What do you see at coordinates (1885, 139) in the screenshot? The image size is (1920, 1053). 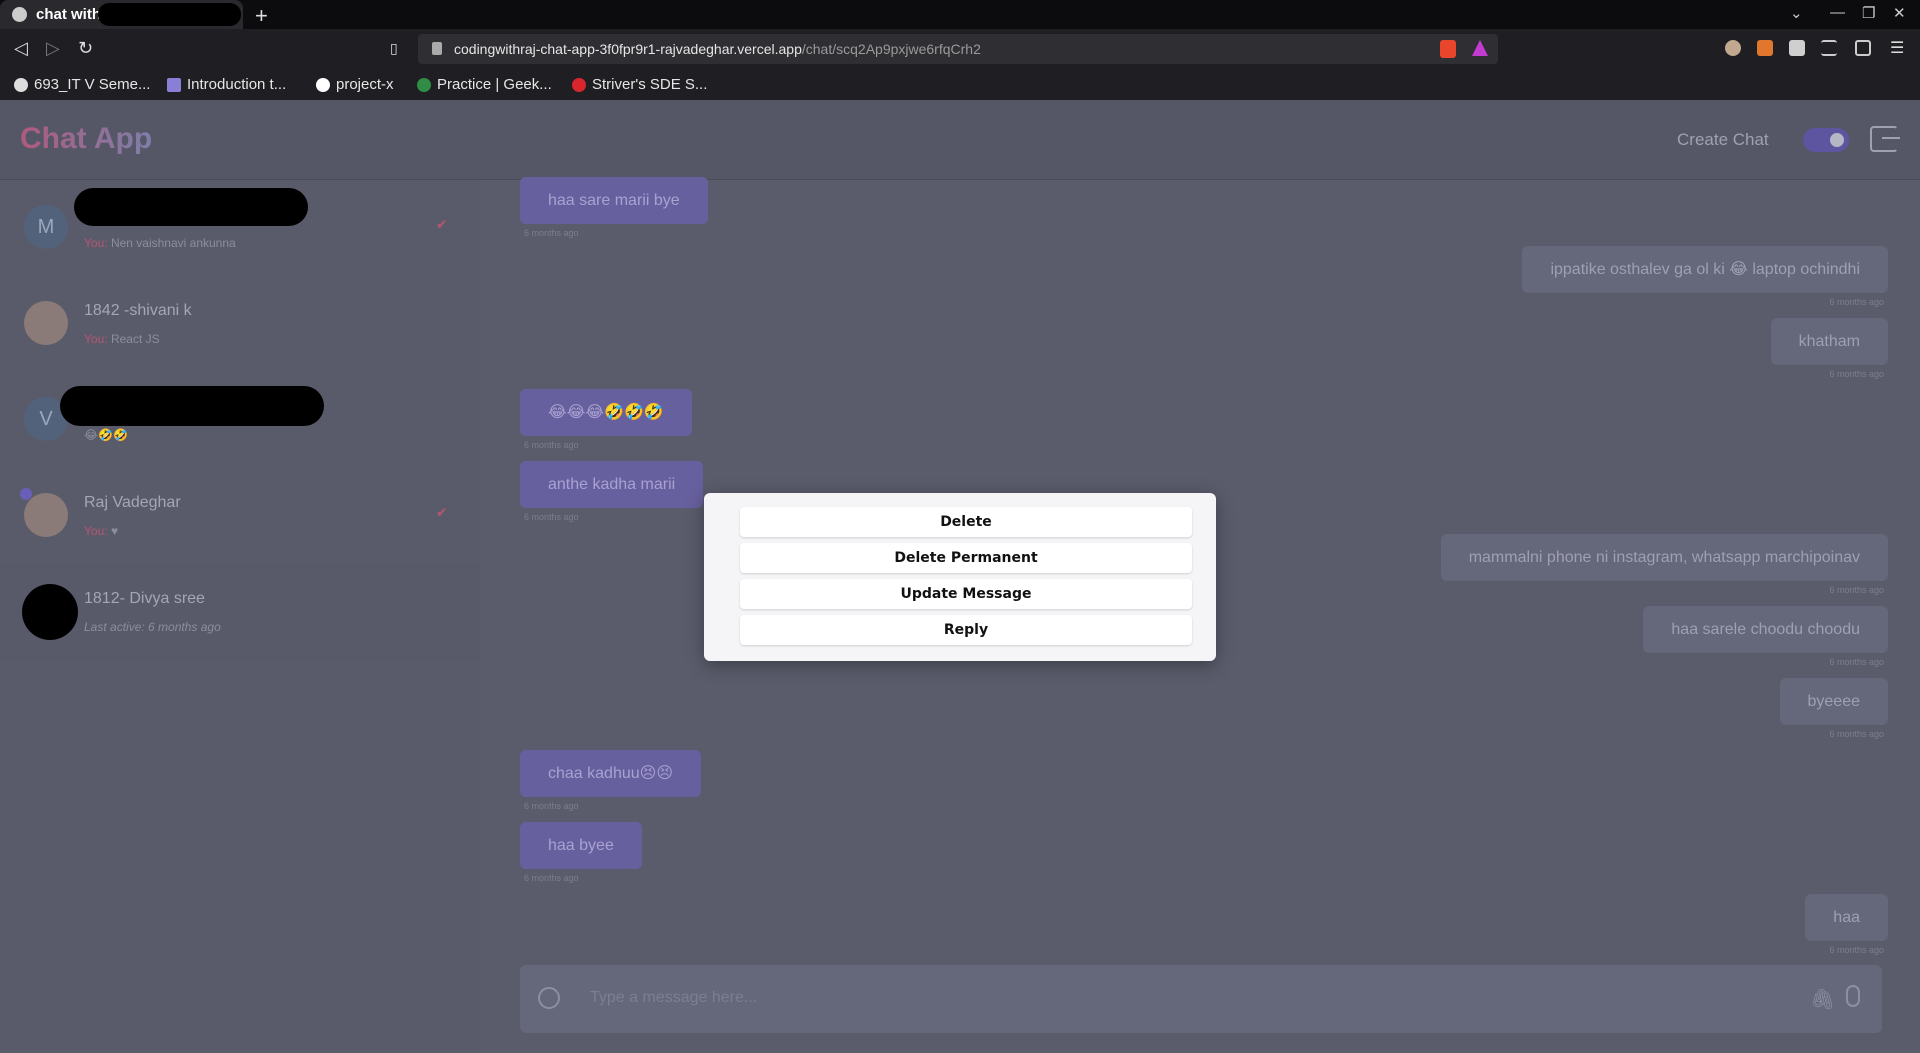 I see `logout-icon` at bounding box center [1885, 139].